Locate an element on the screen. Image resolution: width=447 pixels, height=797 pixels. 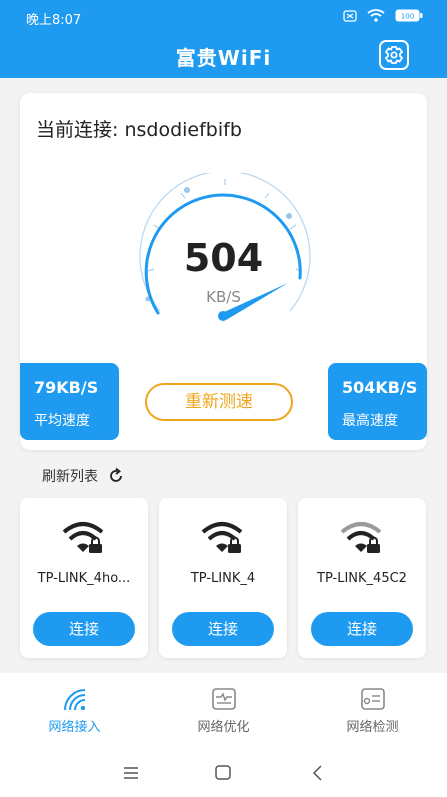
wifi-name: TP-LINK_45C2 is located at coordinates (362, 578).